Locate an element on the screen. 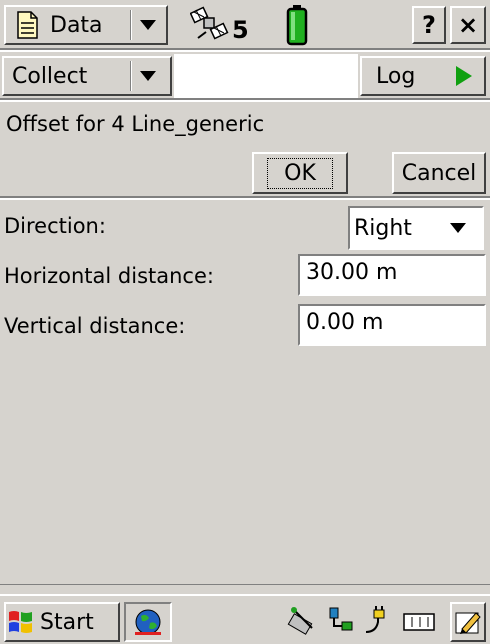 The width and height of the screenshot is (490, 644). page-title: Offset for 4 Line_generic is located at coordinates (135, 124).